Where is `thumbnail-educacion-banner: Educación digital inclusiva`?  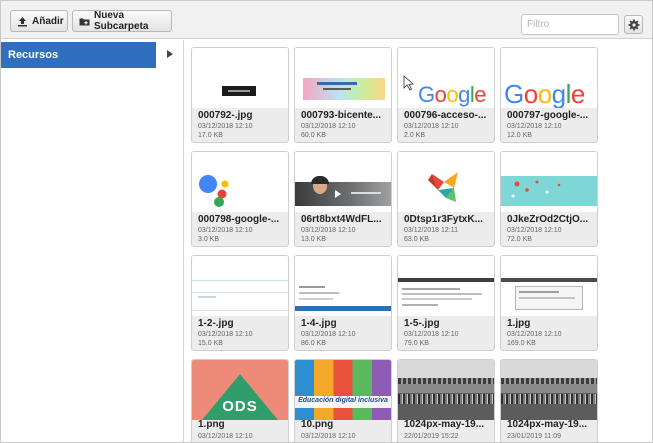 thumbnail-educacion-banner: Educación digital inclusiva is located at coordinates (343, 390).